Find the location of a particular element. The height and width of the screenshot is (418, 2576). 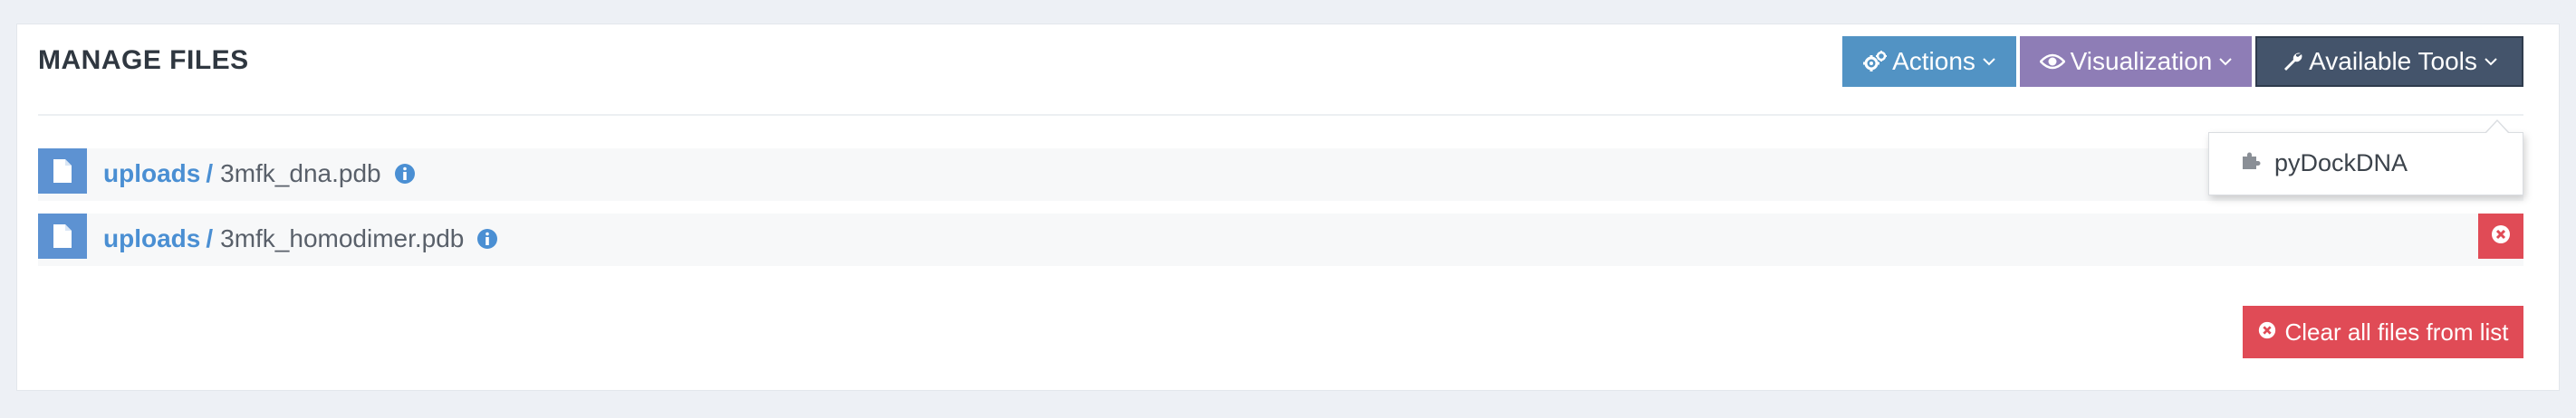

eye-icon is located at coordinates (2052, 62).